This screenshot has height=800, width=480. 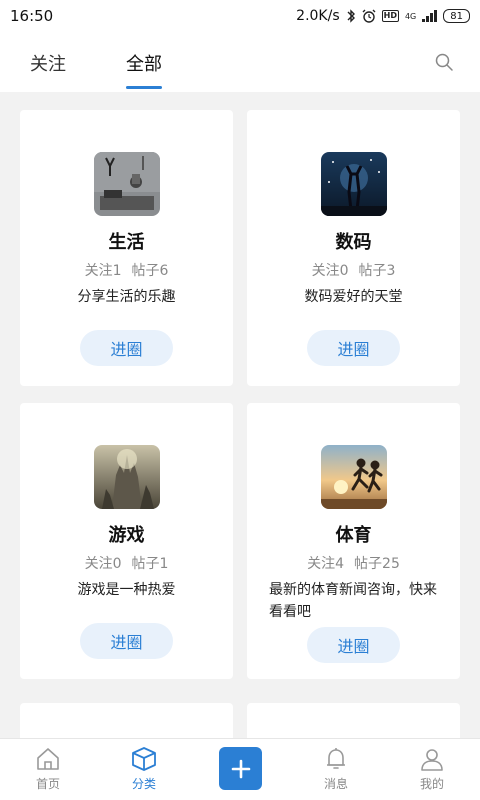 What do you see at coordinates (126, 563) in the screenshot?
I see `category-stats: 关注0 帖子1` at bounding box center [126, 563].